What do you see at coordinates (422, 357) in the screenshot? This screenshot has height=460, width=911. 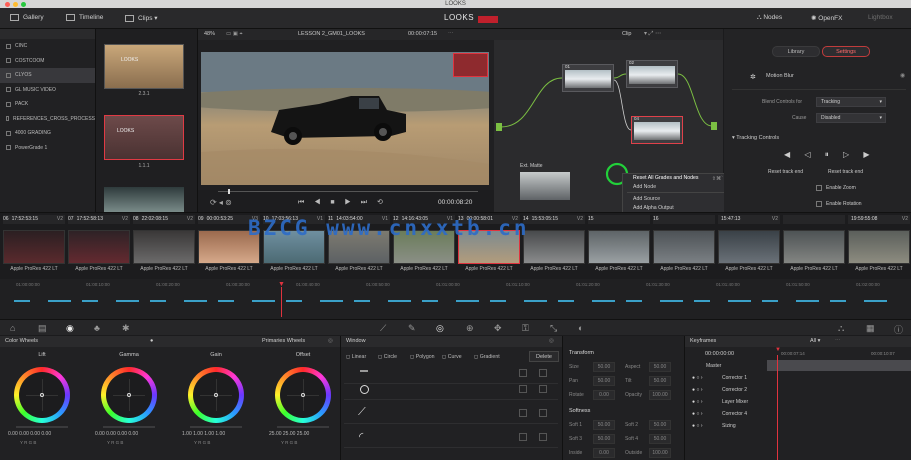 I see `window-tool-polygon: ◻ Polygon` at bounding box center [422, 357].